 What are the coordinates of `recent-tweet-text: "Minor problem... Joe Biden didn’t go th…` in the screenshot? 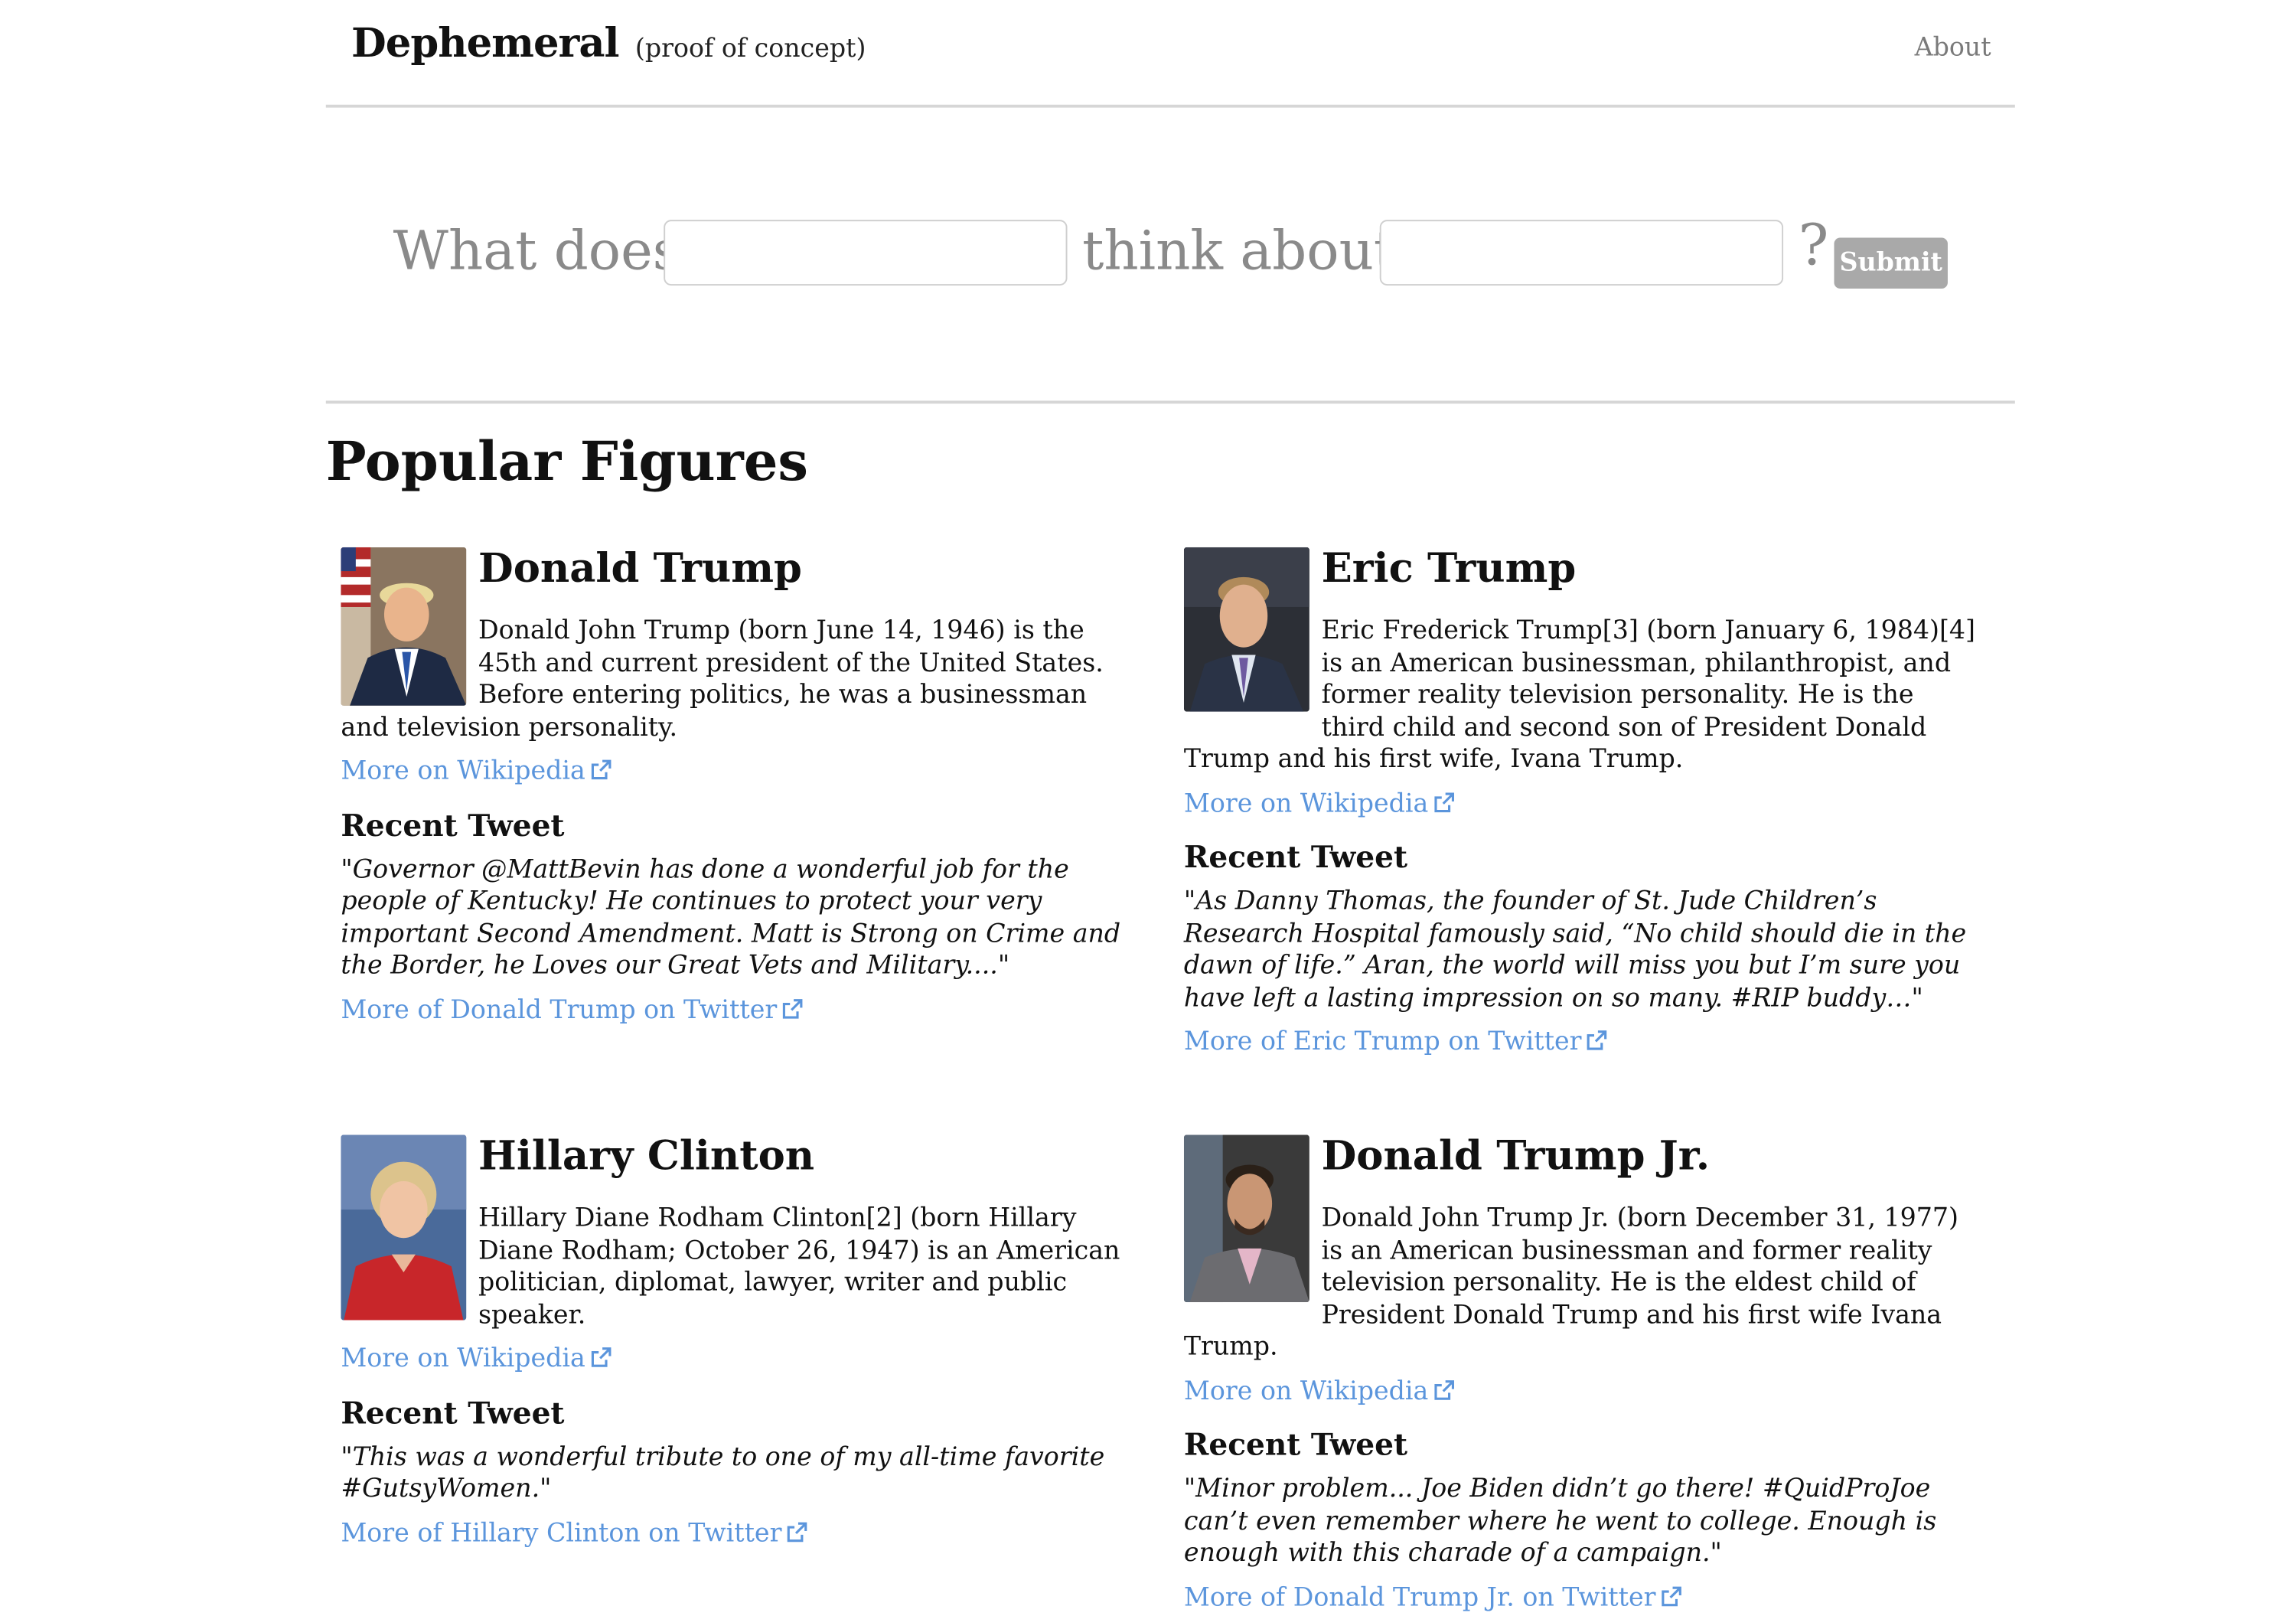 It's located at (1560, 1521).